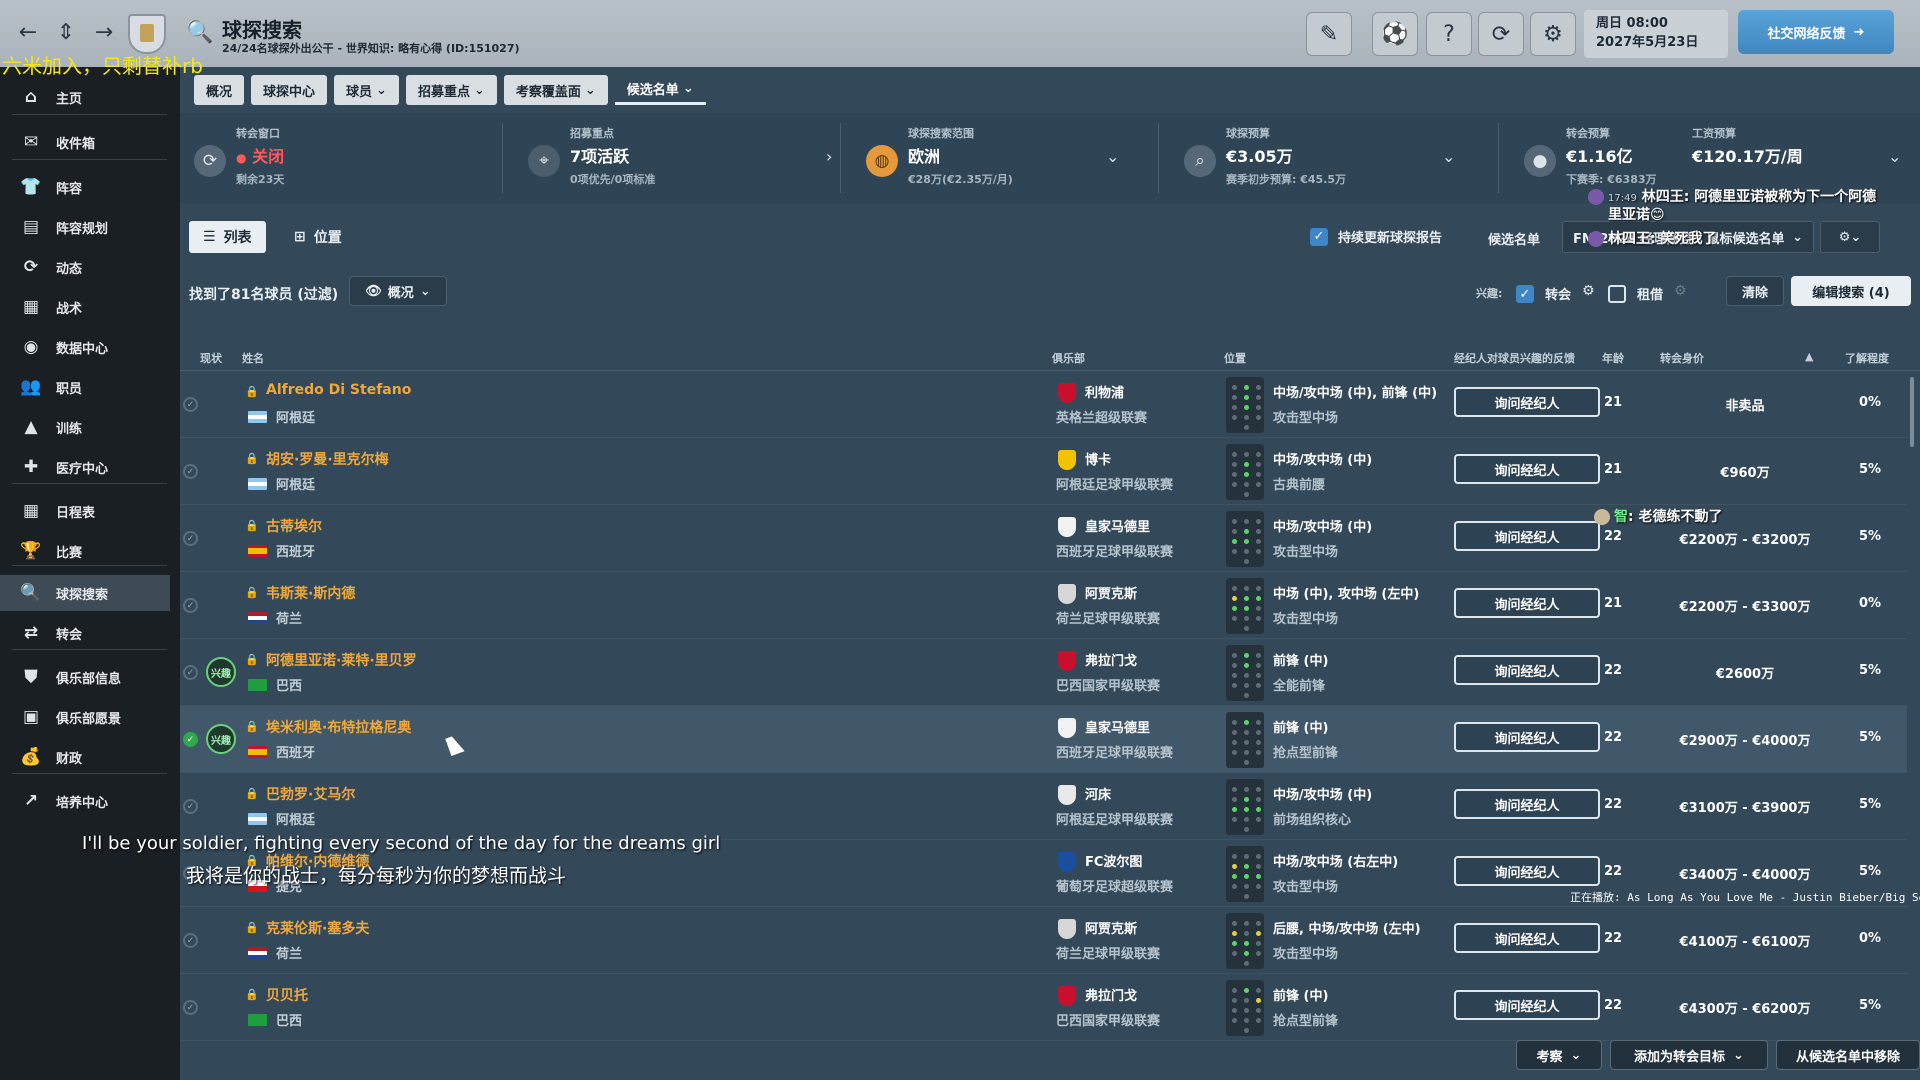  I want to click on social-feedback-button: 社交网络反馈 ➜, so click(1816, 32).